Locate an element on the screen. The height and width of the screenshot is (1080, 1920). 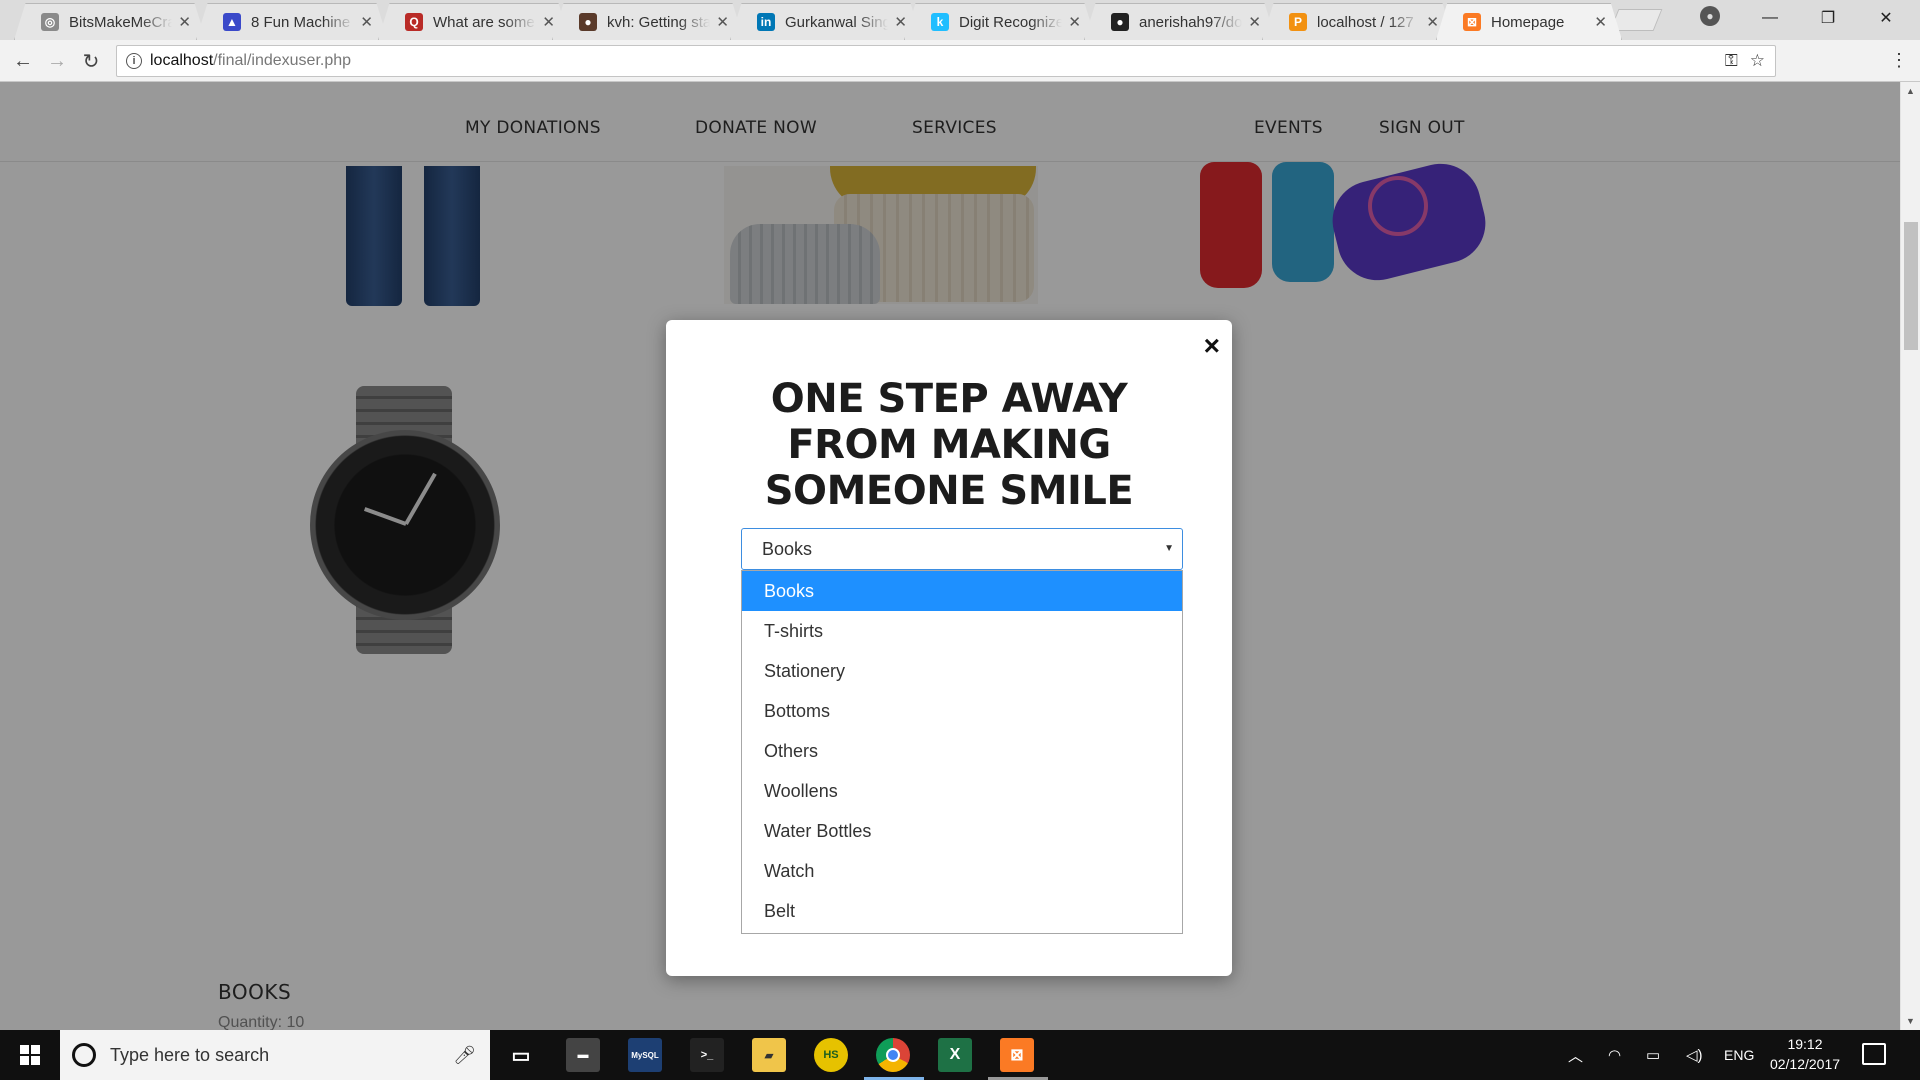
page-scrollbar: ▲ ▼ is located at coordinates (1910, 556).